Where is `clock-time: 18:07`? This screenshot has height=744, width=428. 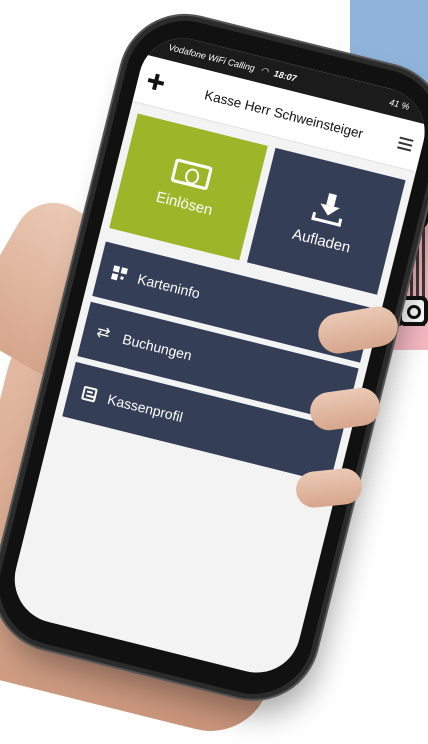
clock-time: 18:07 is located at coordinates (285, 76).